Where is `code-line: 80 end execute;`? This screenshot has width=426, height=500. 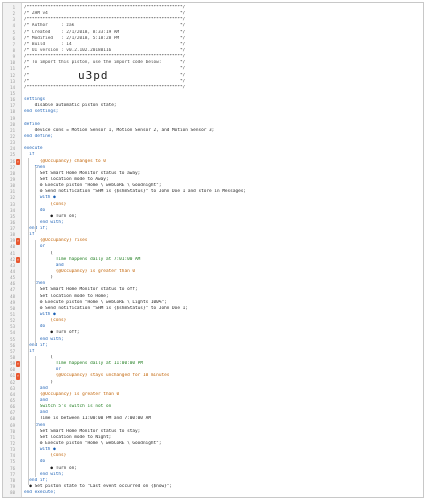 code-line: 80 end execute; is located at coordinates (213, 493).